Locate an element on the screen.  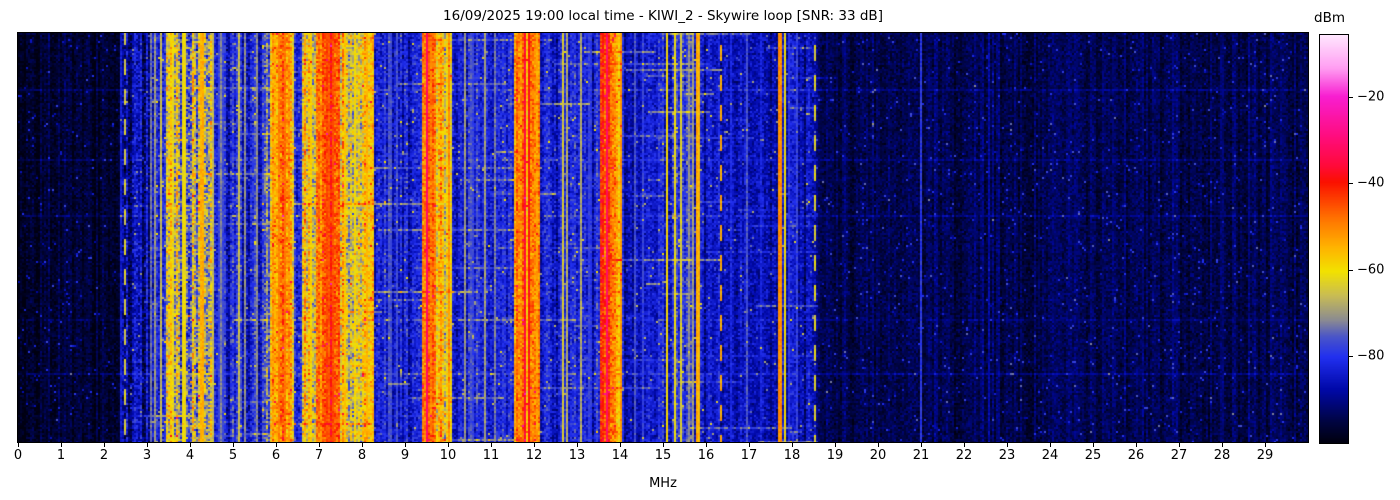
x-tick-label: 11 is located at coordinates (491, 455).